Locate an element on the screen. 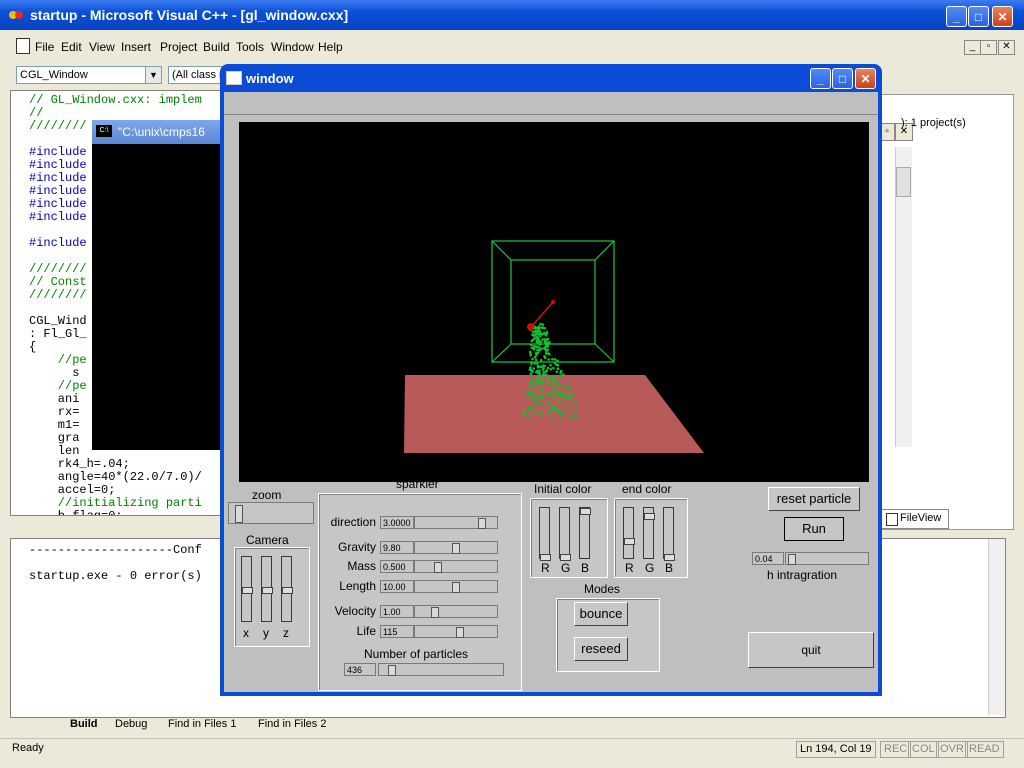 The width and height of the screenshot is (1024, 768). initial-g-slider is located at coordinates (565, 534).